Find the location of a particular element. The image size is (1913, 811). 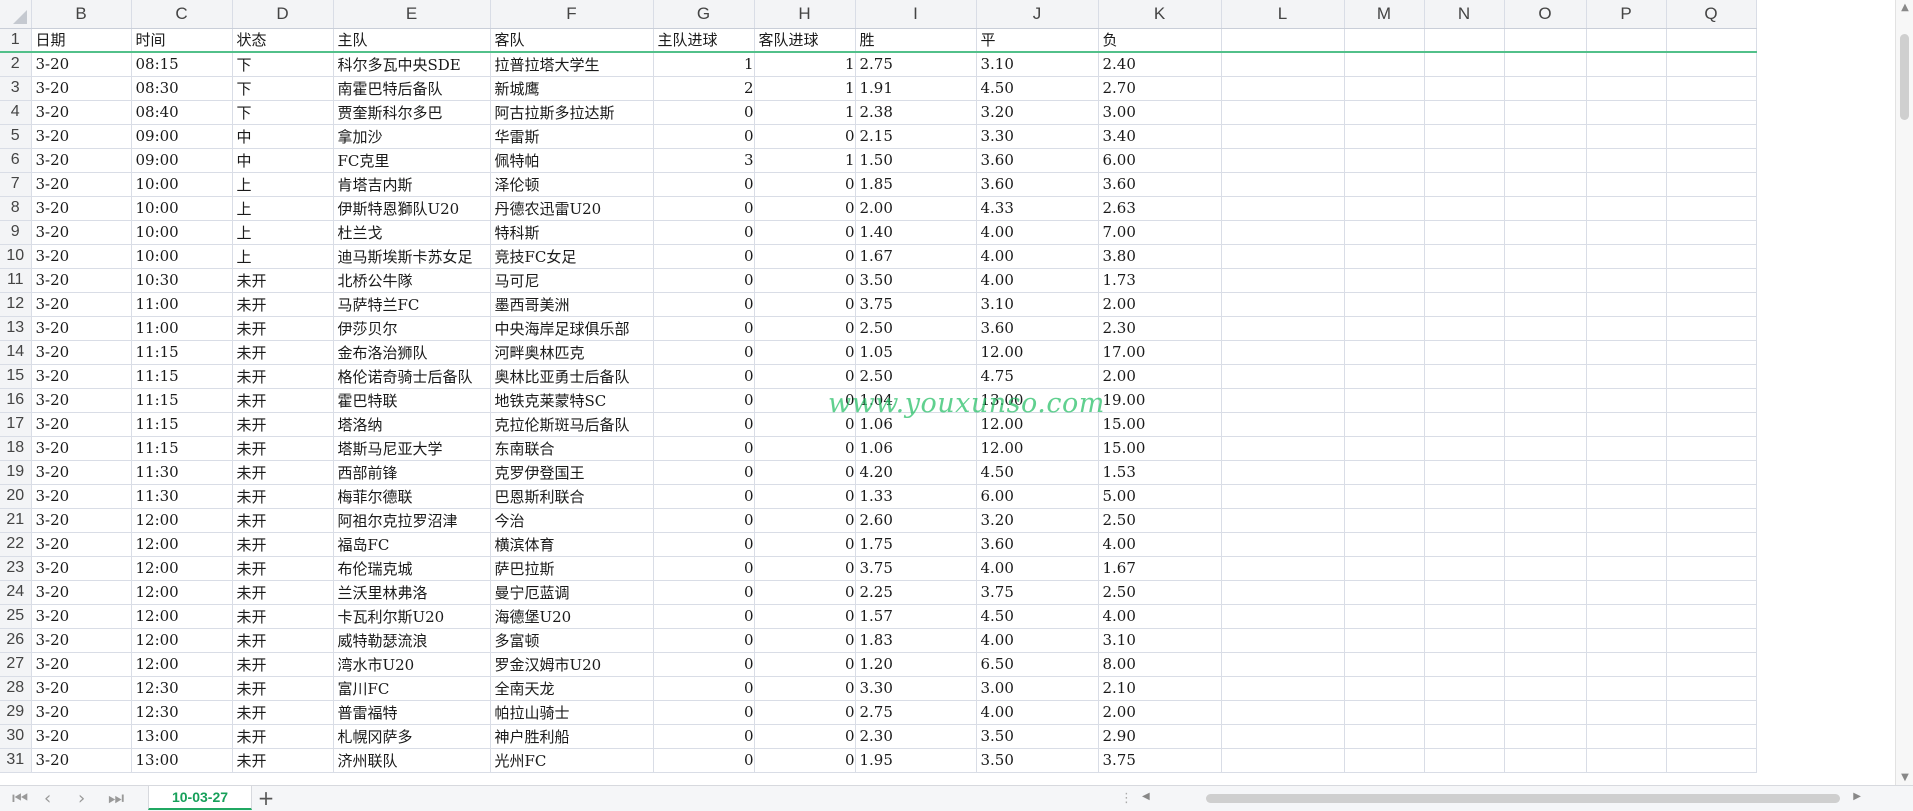

loss-odds-cell: 2.40 is located at coordinates (1160, 64).